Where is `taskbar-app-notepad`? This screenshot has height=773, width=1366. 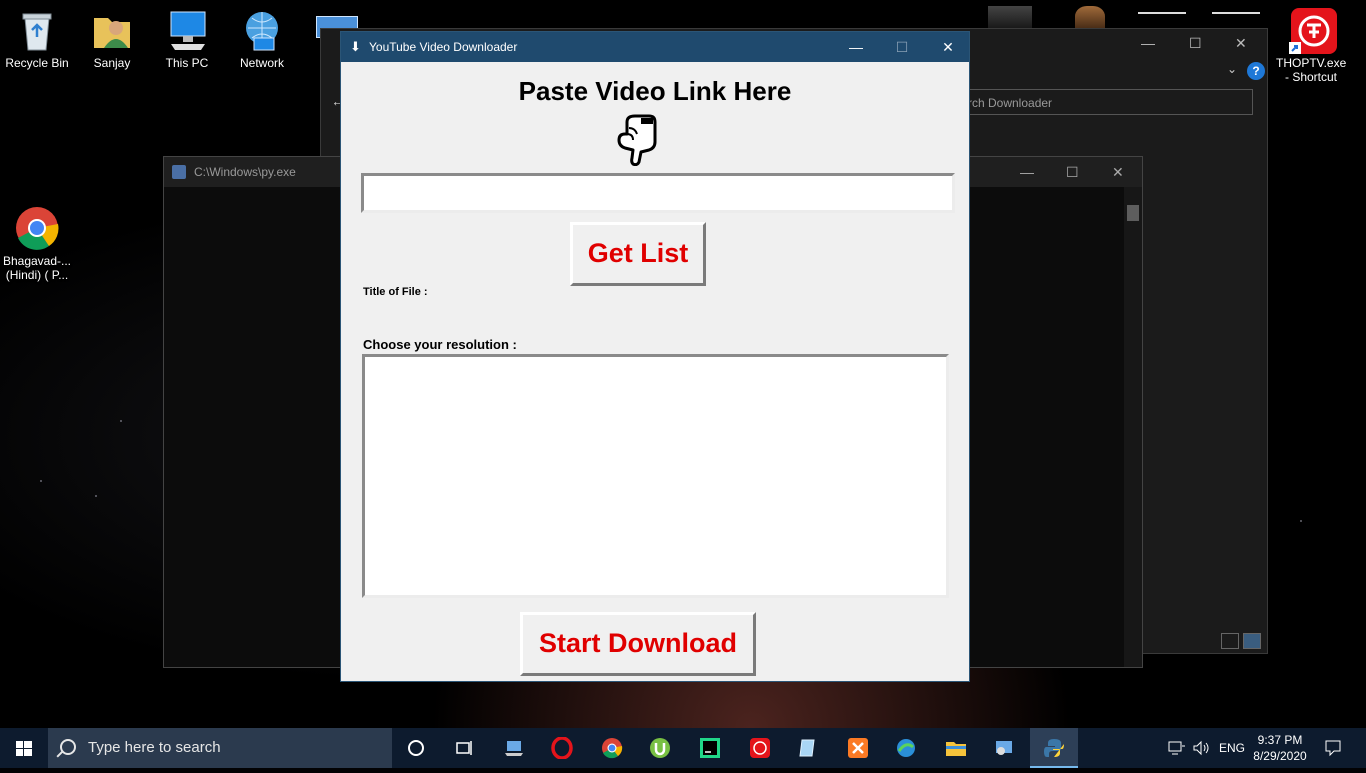
taskbar-app-notepad is located at coordinates (808, 748).